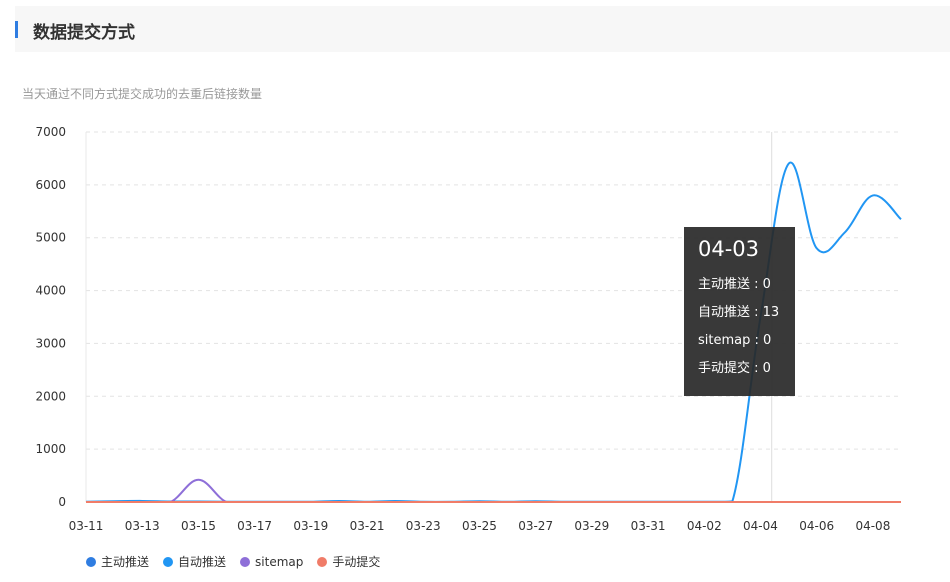 The image size is (950, 582). I want to click on x-tick-label: 03-17, so click(254, 526).